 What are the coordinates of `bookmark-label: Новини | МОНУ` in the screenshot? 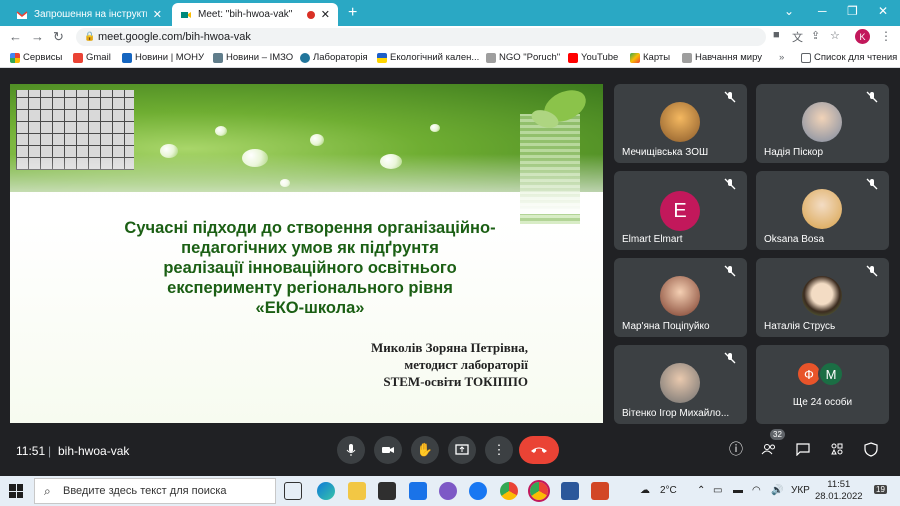 It's located at (169, 57).